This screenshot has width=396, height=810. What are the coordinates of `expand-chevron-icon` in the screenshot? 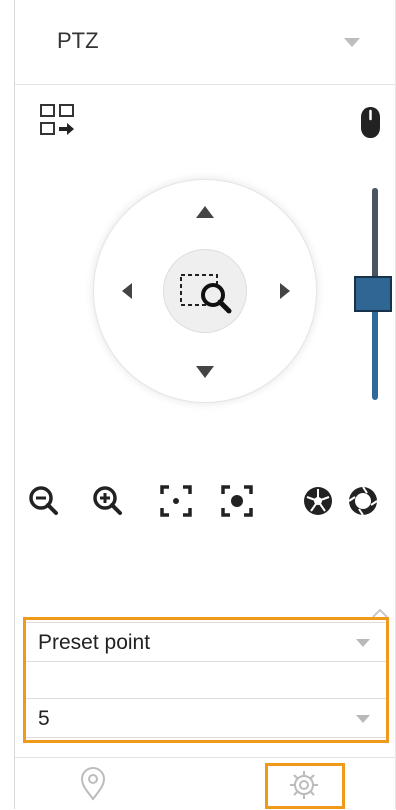 It's located at (380, 612).